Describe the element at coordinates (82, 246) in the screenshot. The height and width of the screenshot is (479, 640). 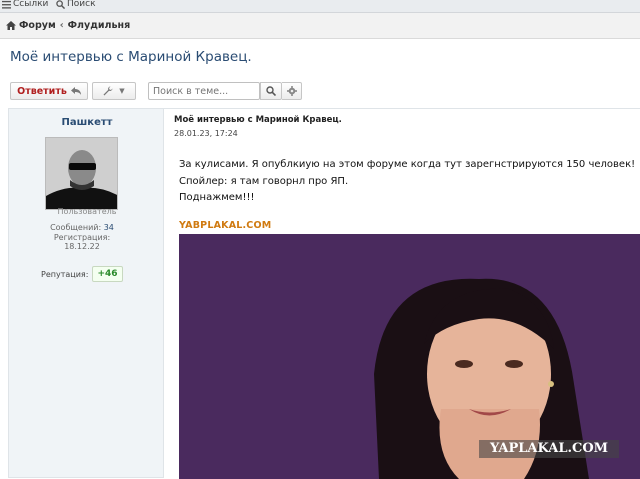
I see `registration-date: 18.12.22` at that location.